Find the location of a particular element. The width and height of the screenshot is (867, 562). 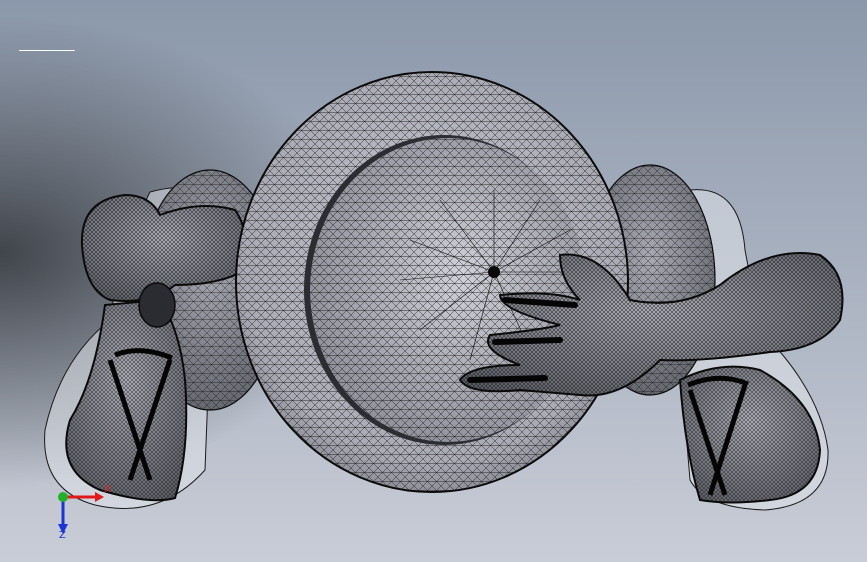

viewport-divider-line is located at coordinates (47, 50).